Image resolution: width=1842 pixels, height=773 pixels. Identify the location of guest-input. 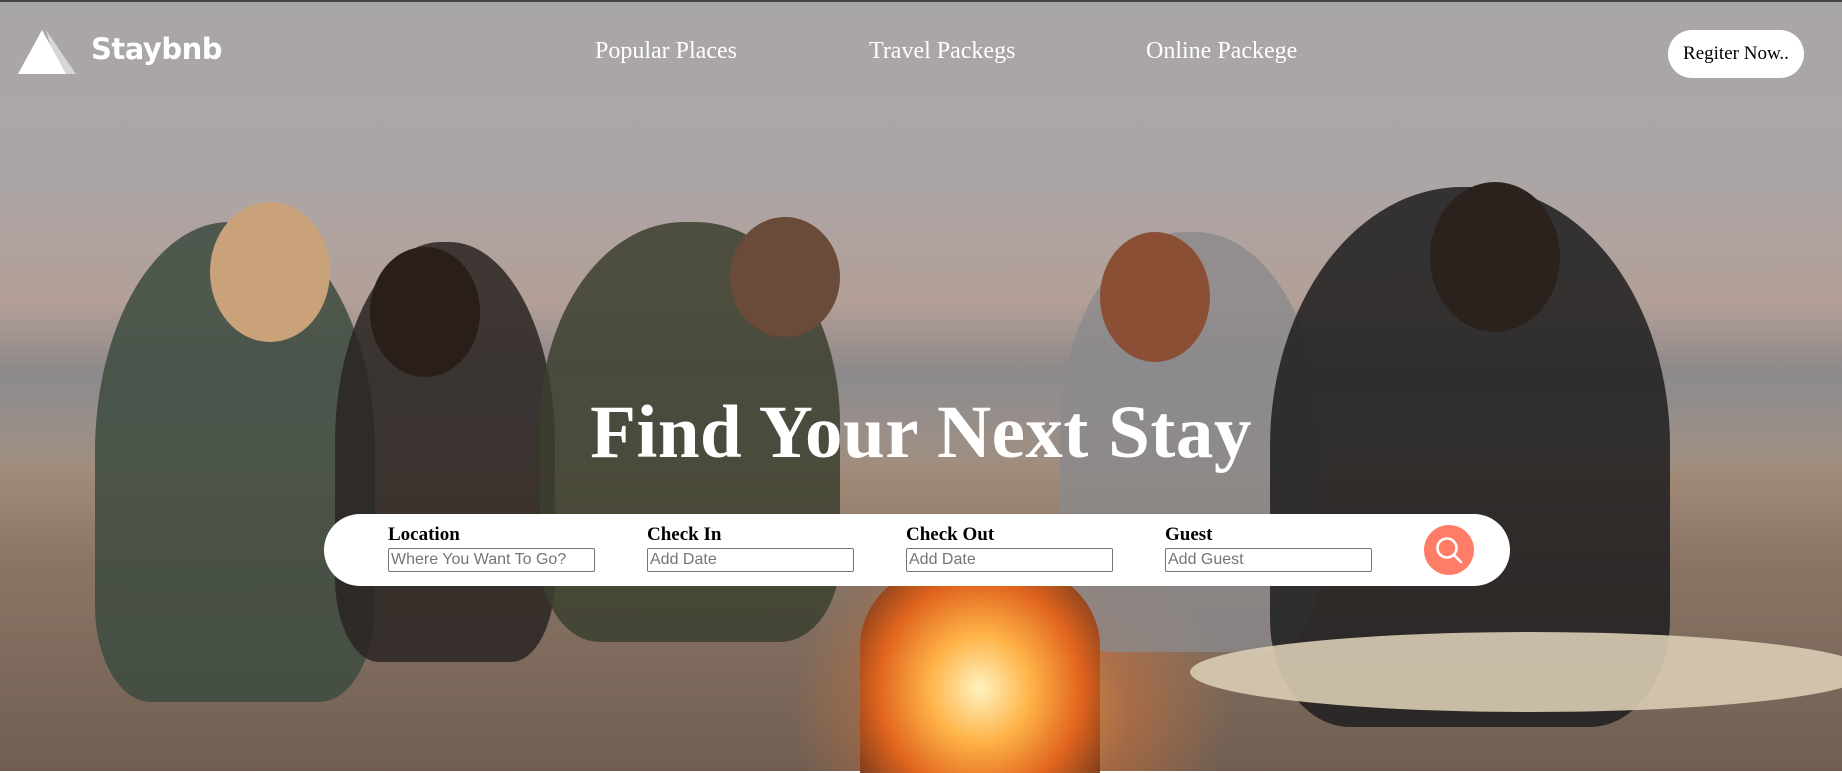
(1268, 560).